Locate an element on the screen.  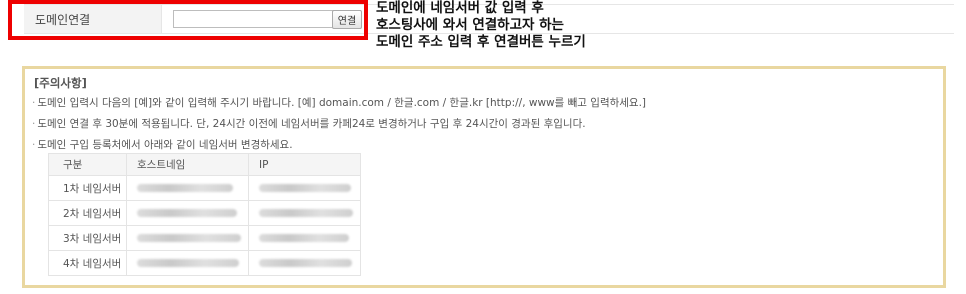
row-label: 1차 네임서버 is located at coordinates (87, 188).